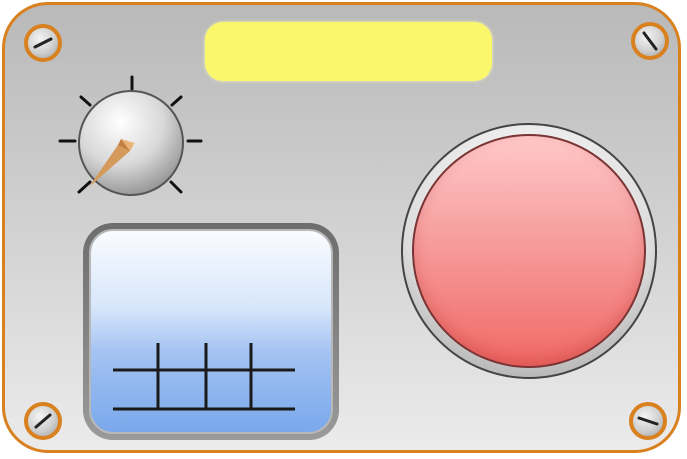 The image size is (687, 459). What do you see at coordinates (650, 41) in the screenshot?
I see `screw-top-right-icon` at bounding box center [650, 41].